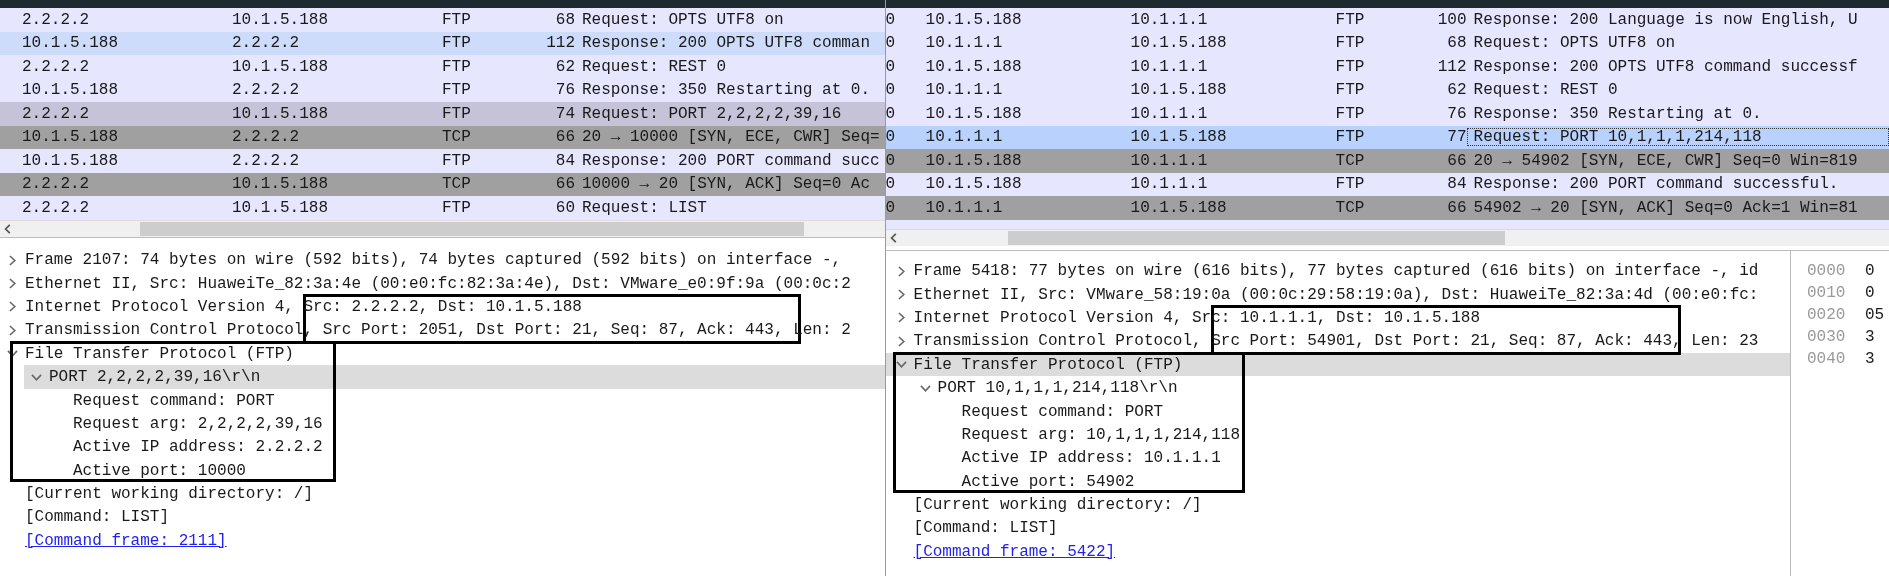  I want to click on packet-row: 0 10.1.5.188 10.1.1.1 TCP 66 20 → 54902 [SYN, ECE, CWR] Seq=0 Win=819, so click(1387, 161).